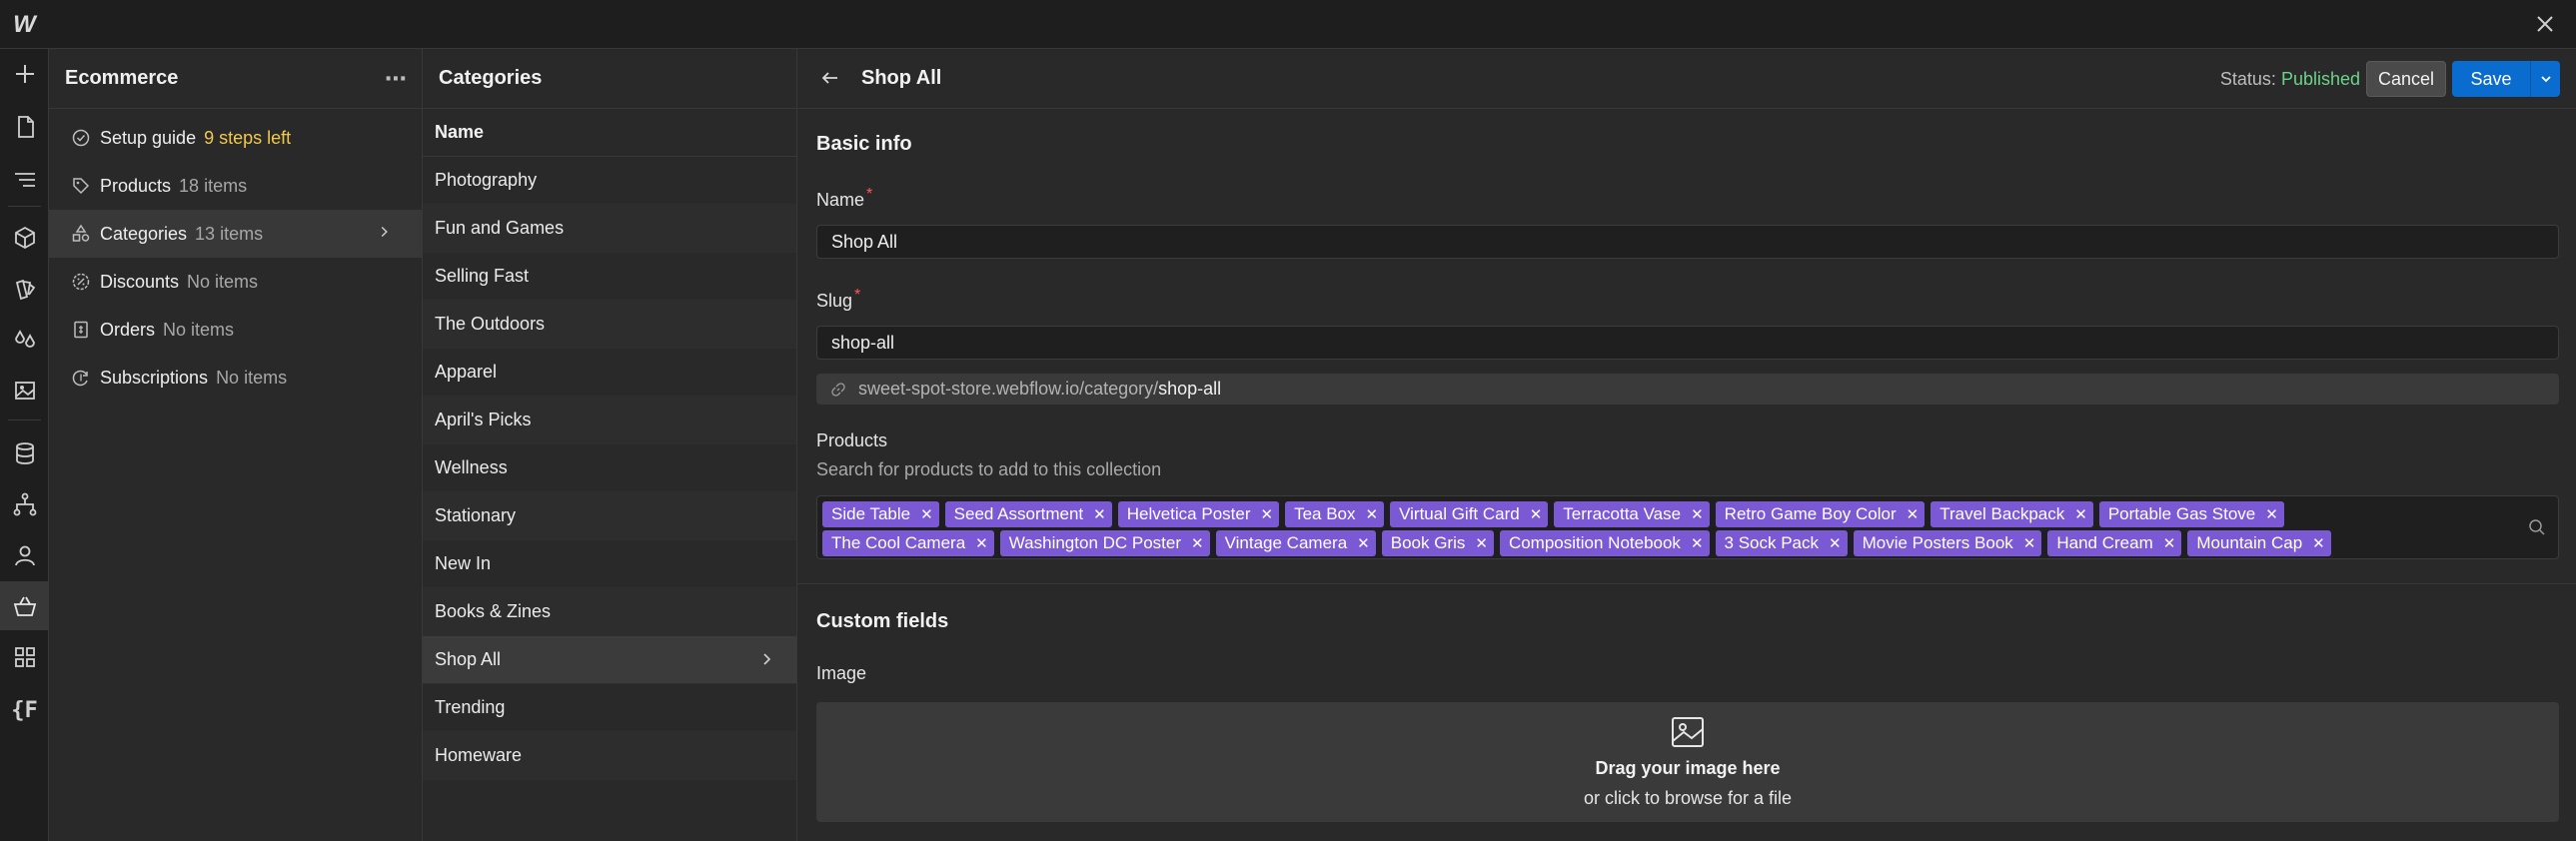 The image size is (2576, 841). I want to click on product-tag: Terracotta Vase ✕, so click(1632, 513).